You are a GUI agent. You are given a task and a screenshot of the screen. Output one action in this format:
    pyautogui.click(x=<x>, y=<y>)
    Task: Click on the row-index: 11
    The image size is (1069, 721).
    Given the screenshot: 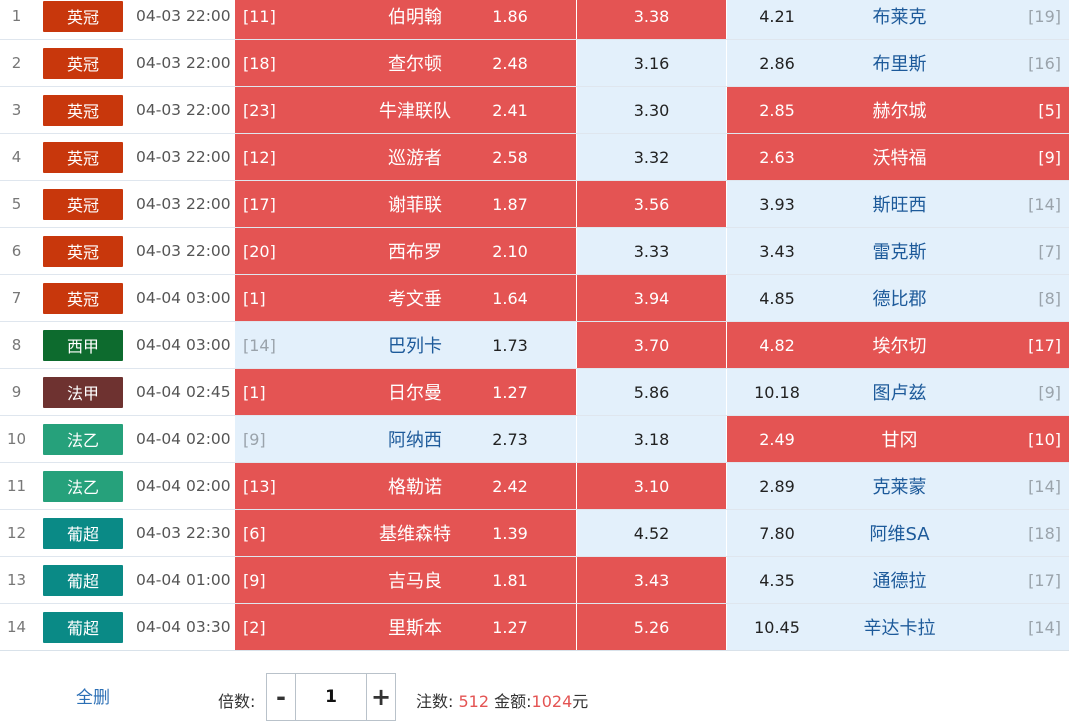 What is the action you would take?
    pyautogui.click(x=16, y=486)
    